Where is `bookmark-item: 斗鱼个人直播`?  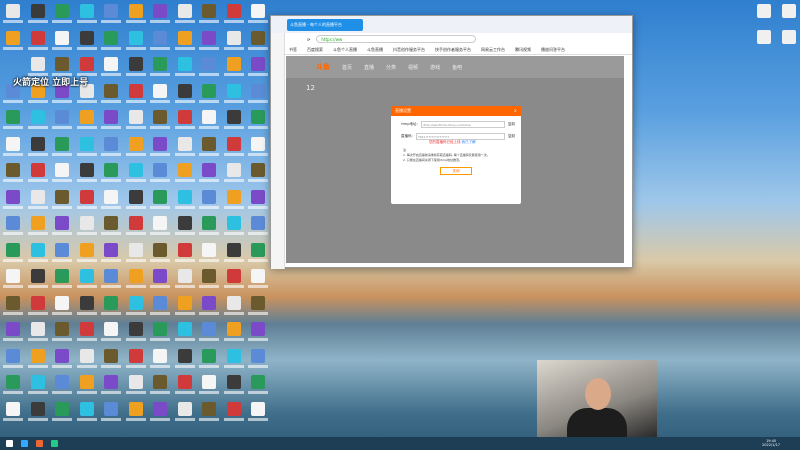 bookmark-item: 斗鱼个人直播 is located at coordinates (345, 50).